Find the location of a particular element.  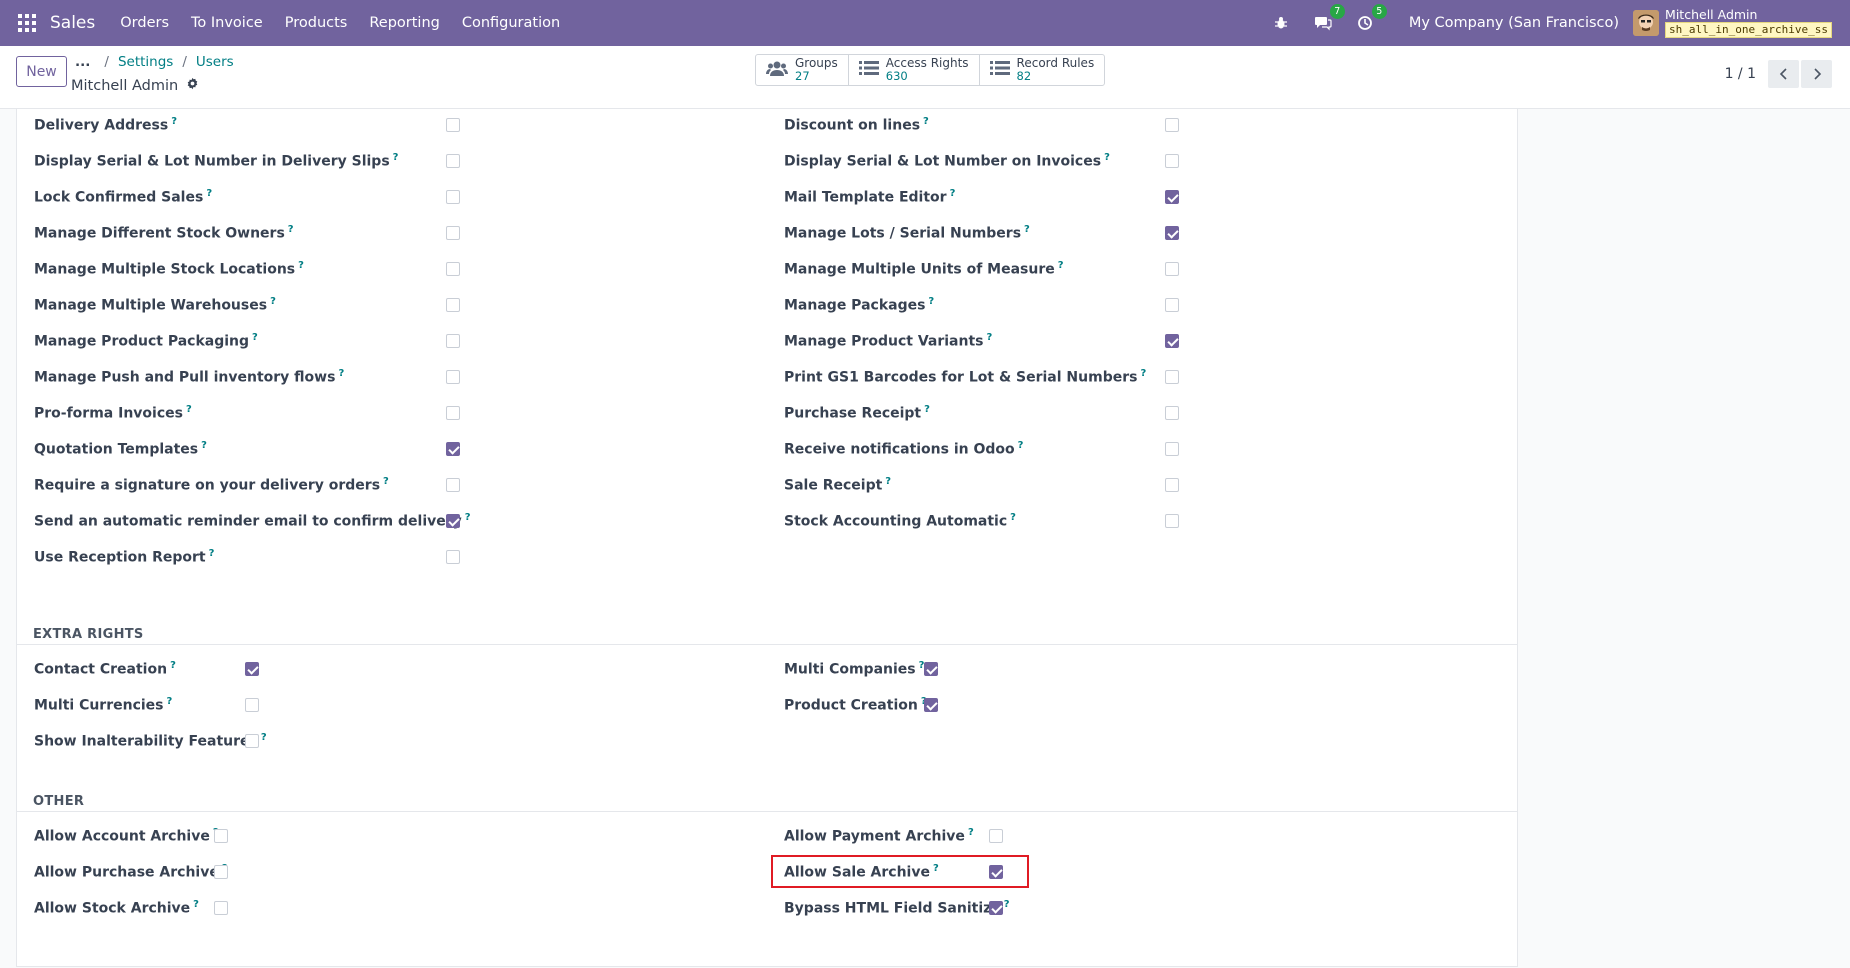

checkbox-manage-push-and-pull-inventory-flows is located at coordinates (453, 377).